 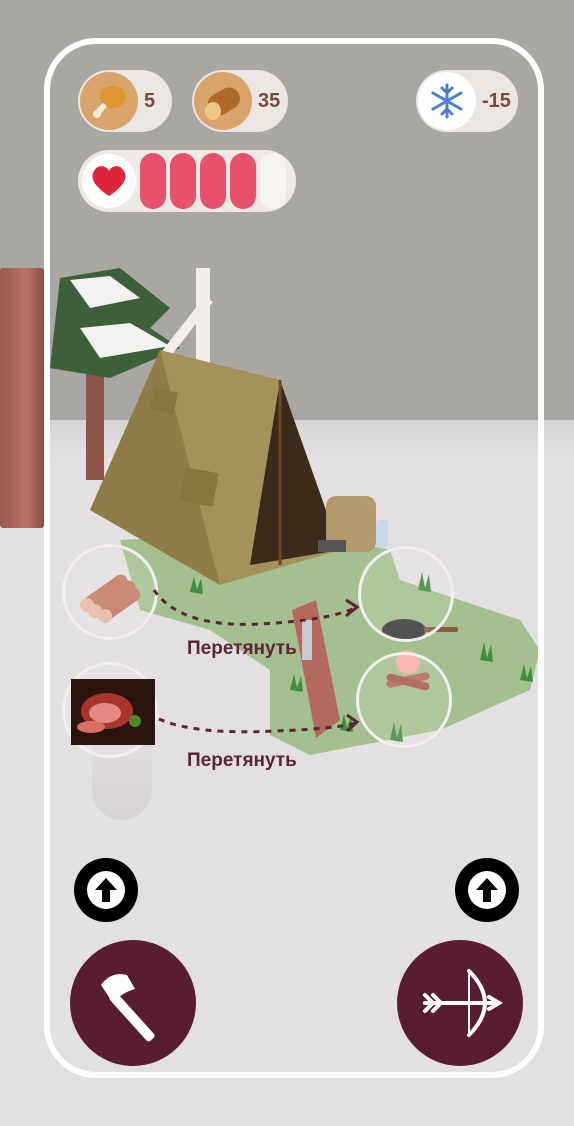 What do you see at coordinates (273, 181) in the screenshot?
I see `health-segment-empty` at bounding box center [273, 181].